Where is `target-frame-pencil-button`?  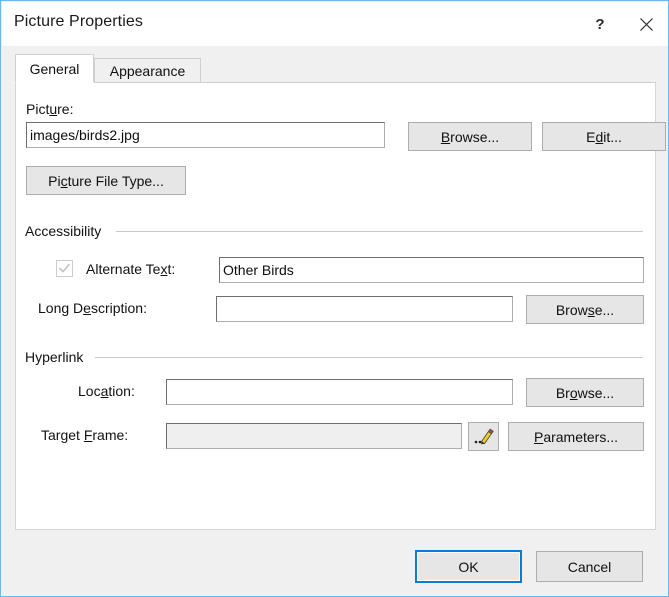
target-frame-pencil-button is located at coordinates (483, 436).